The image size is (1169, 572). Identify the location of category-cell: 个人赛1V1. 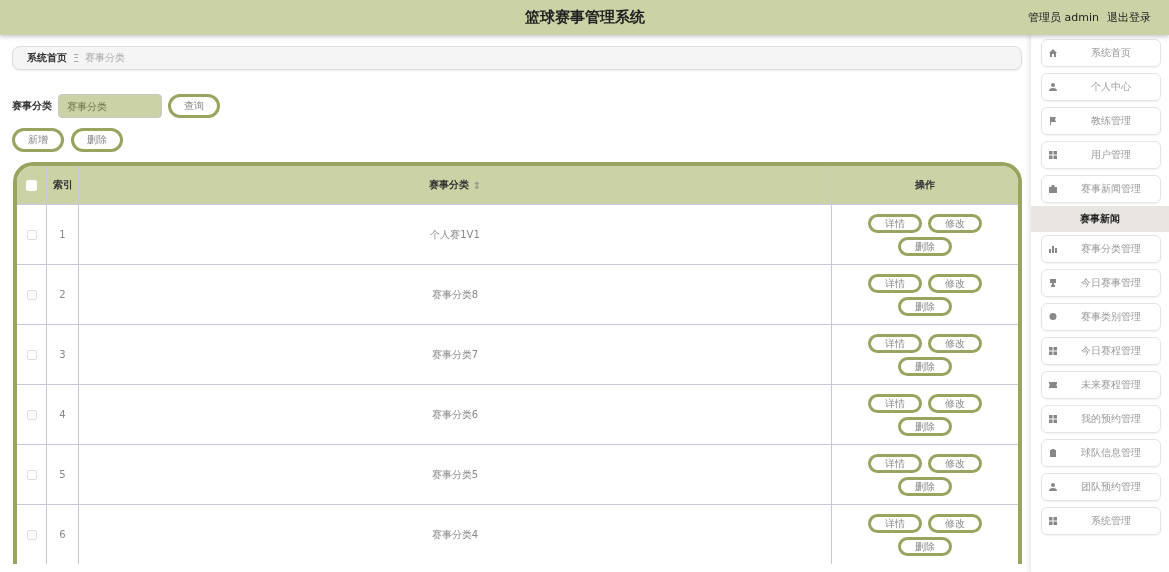
(455, 234).